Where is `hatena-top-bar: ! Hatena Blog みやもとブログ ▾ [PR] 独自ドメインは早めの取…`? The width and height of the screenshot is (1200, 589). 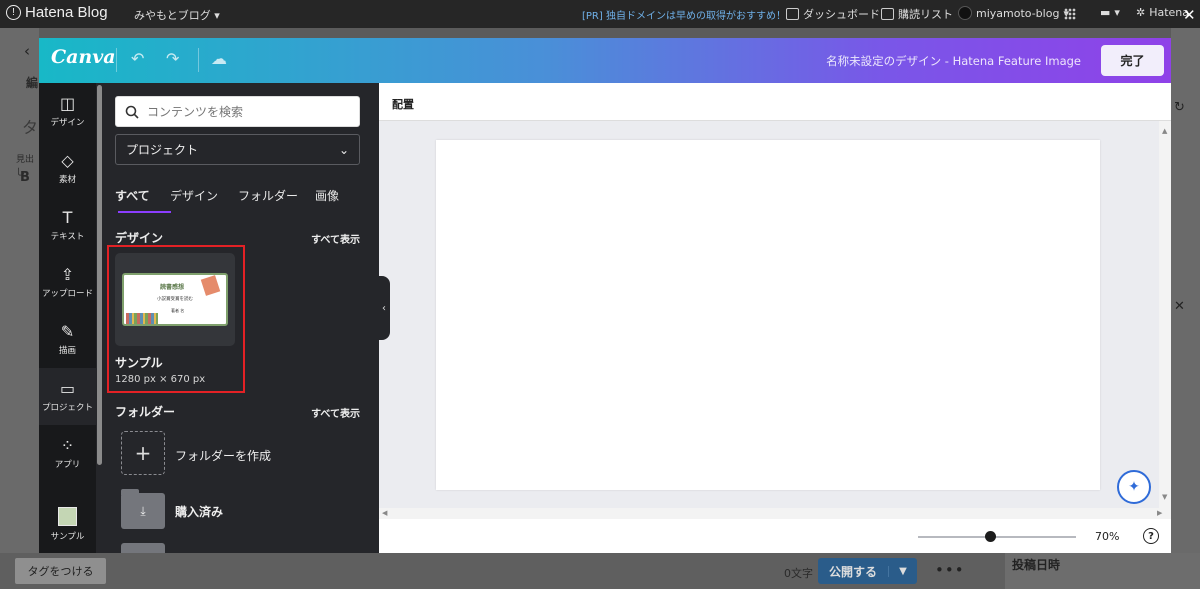 hatena-top-bar: ! Hatena Blog みやもとブログ ▾ [PR] 独自ドメインは早めの取… is located at coordinates (600, 14).